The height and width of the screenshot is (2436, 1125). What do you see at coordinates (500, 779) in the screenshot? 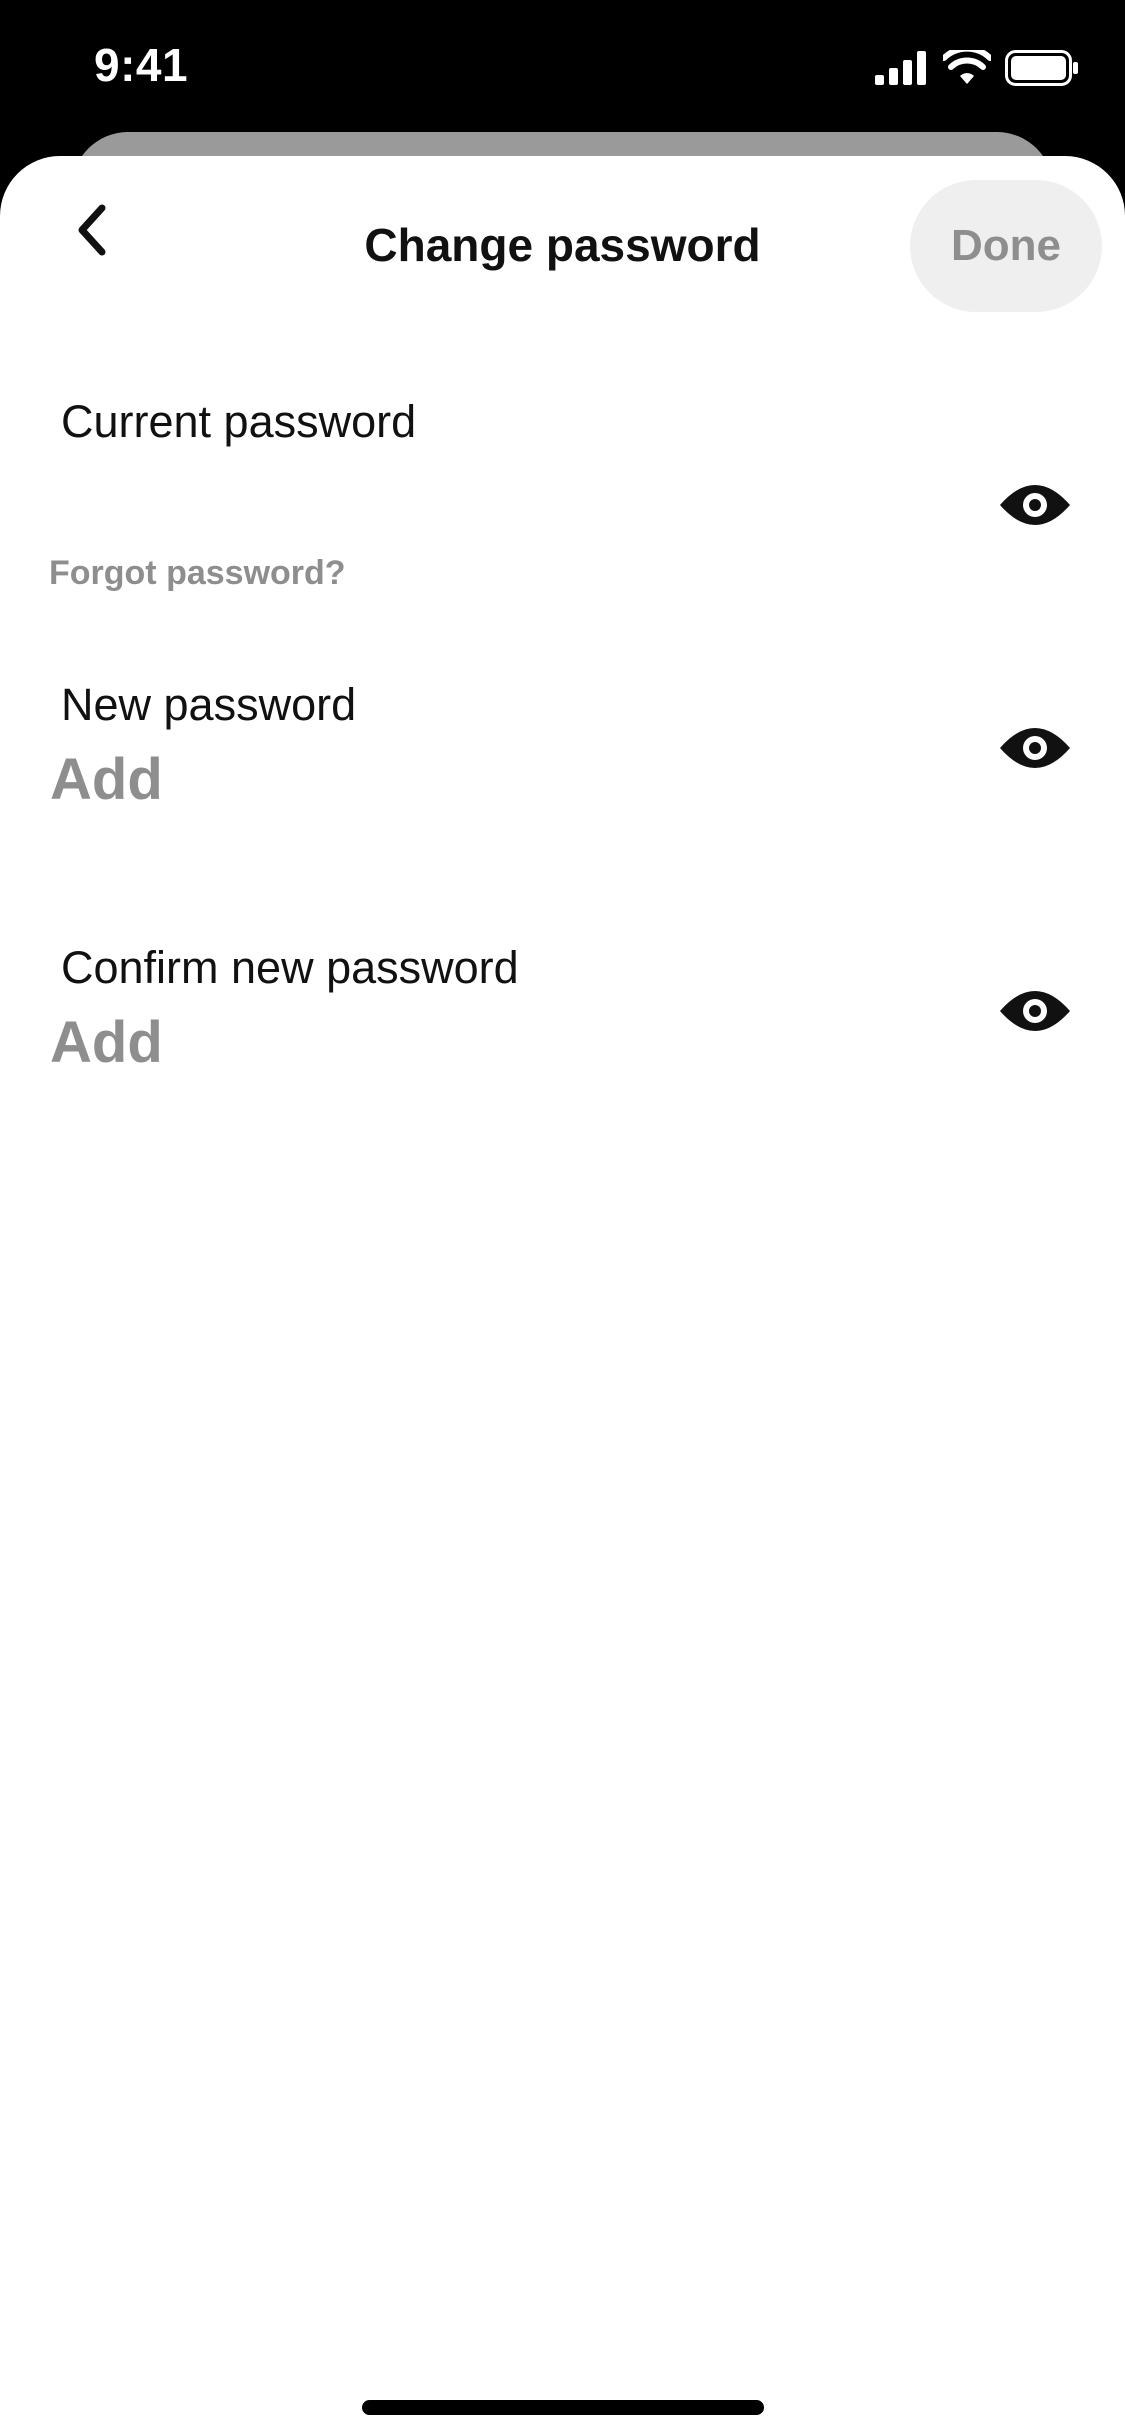
I see `new-password-input` at bounding box center [500, 779].